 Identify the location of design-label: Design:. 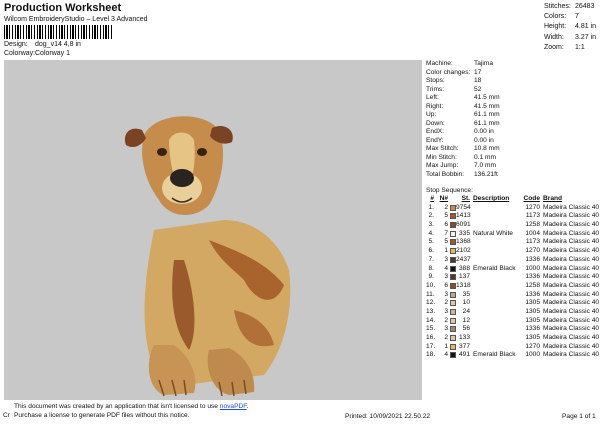
(16, 44).